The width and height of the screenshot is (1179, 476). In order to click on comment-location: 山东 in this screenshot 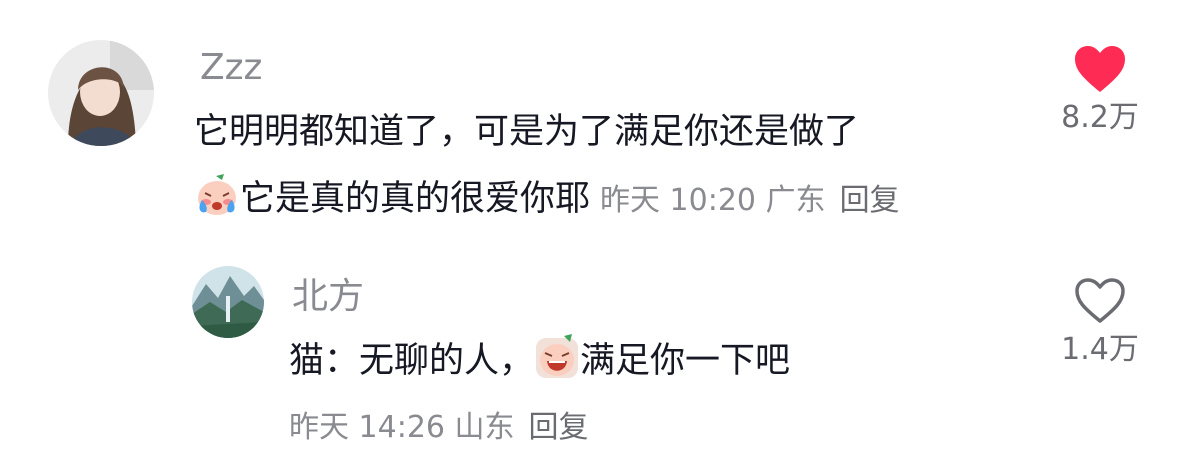, I will do `click(484, 427)`.